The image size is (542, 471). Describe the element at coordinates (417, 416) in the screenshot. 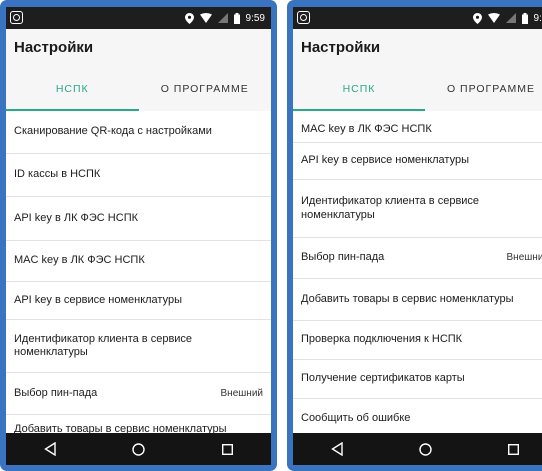

I see `setting-report-error: Сообщить об ошибке` at that location.